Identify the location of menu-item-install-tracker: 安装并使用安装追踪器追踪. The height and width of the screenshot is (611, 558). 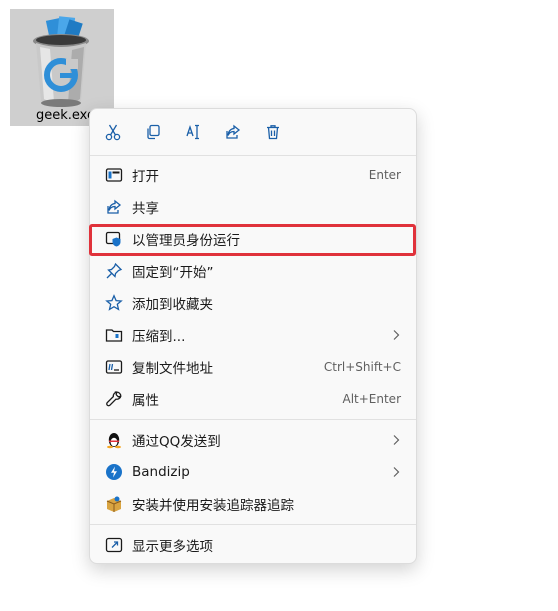
(254, 504).